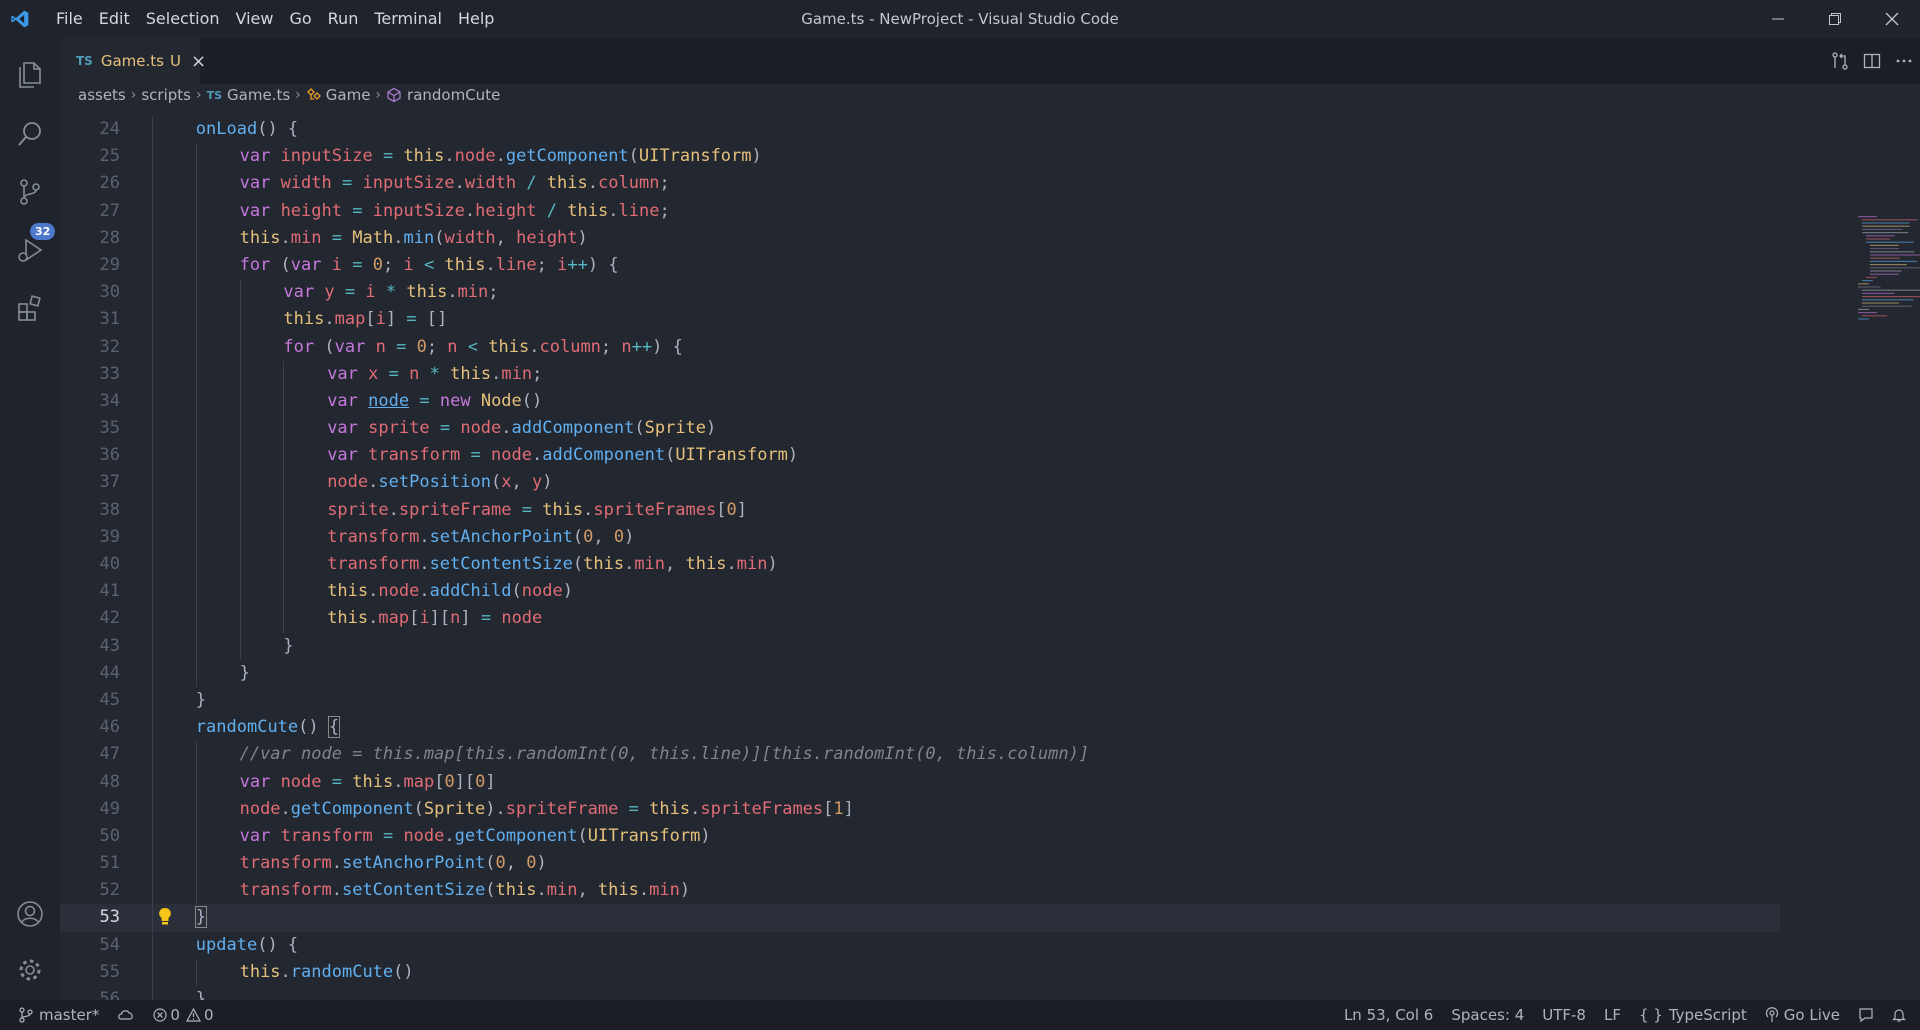 The image size is (1920, 1030). Describe the element at coordinates (1901, 1015) in the screenshot. I see `notifications-button` at that location.